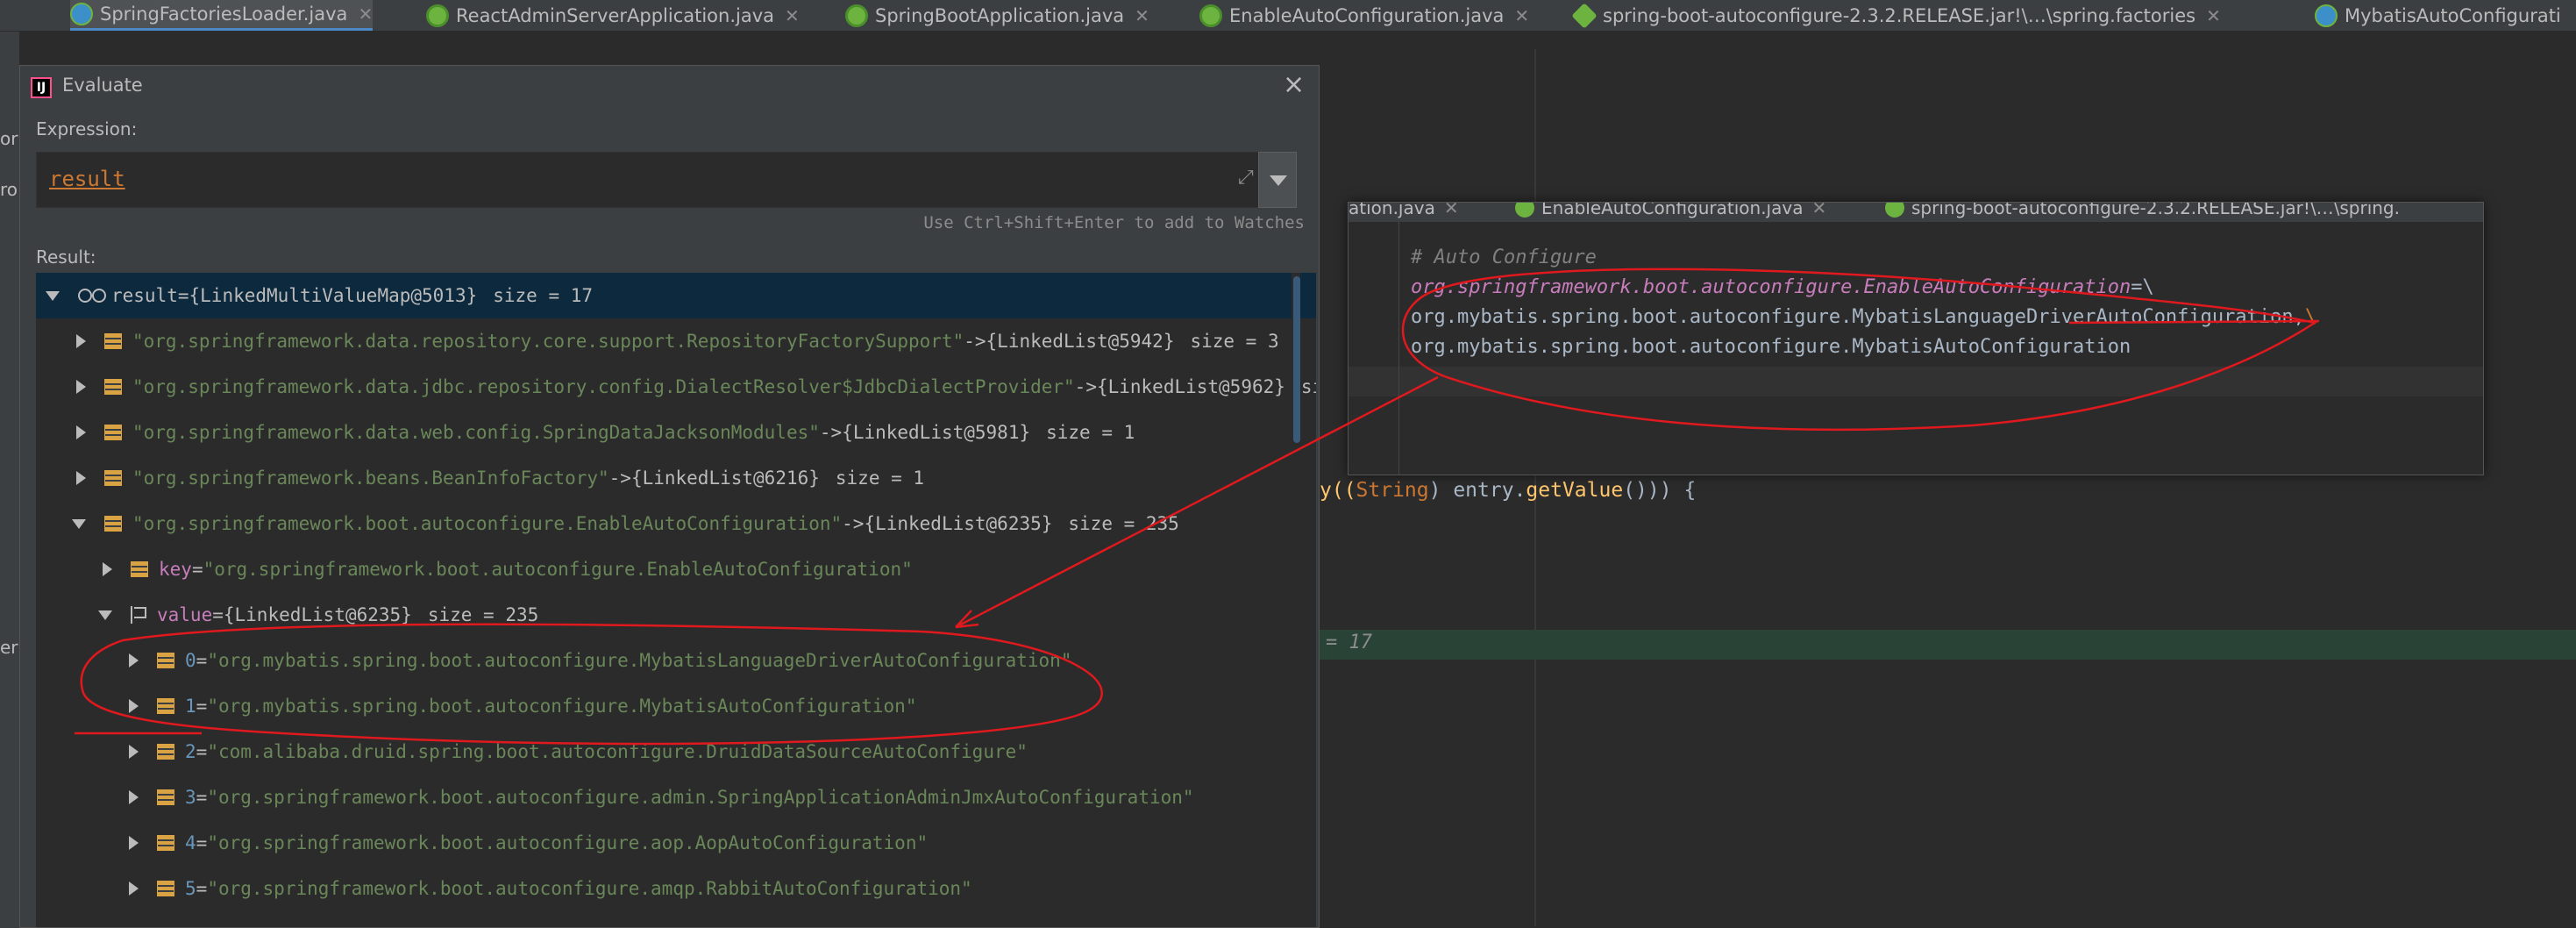 The width and height of the screenshot is (2576, 928). What do you see at coordinates (1294, 85) in the screenshot?
I see `close-button: ×` at bounding box center [1294, 85].